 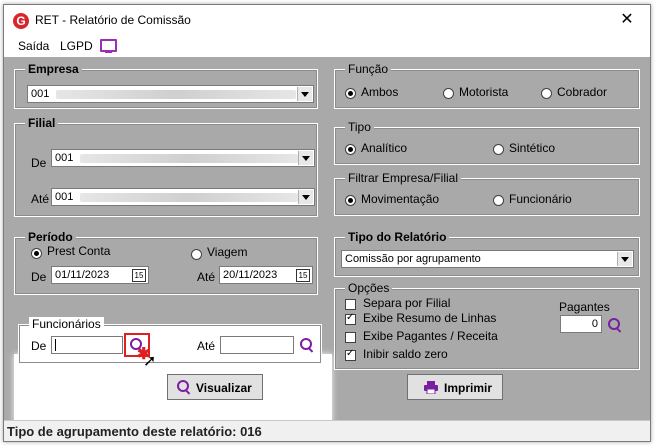 I want to click on check-pagantes-receita, so click(x=350, y=337).